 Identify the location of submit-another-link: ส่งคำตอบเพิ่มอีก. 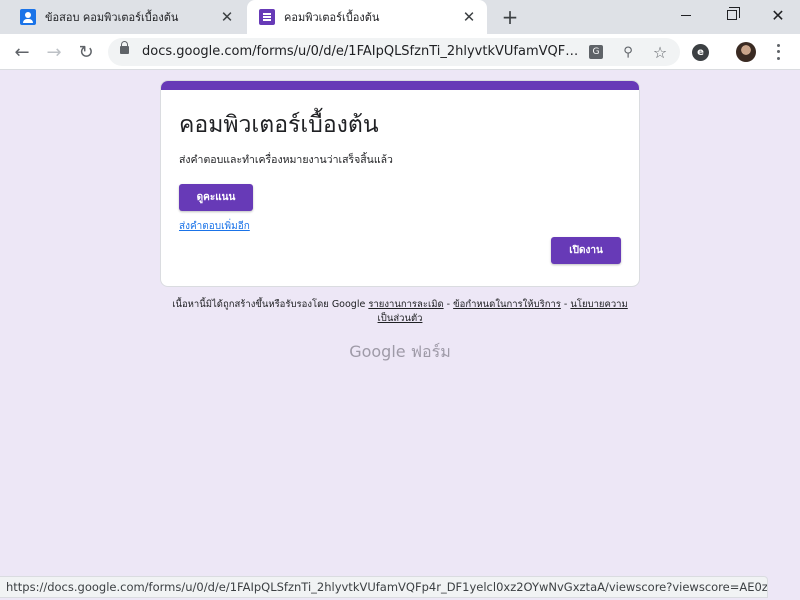
(214, 226).